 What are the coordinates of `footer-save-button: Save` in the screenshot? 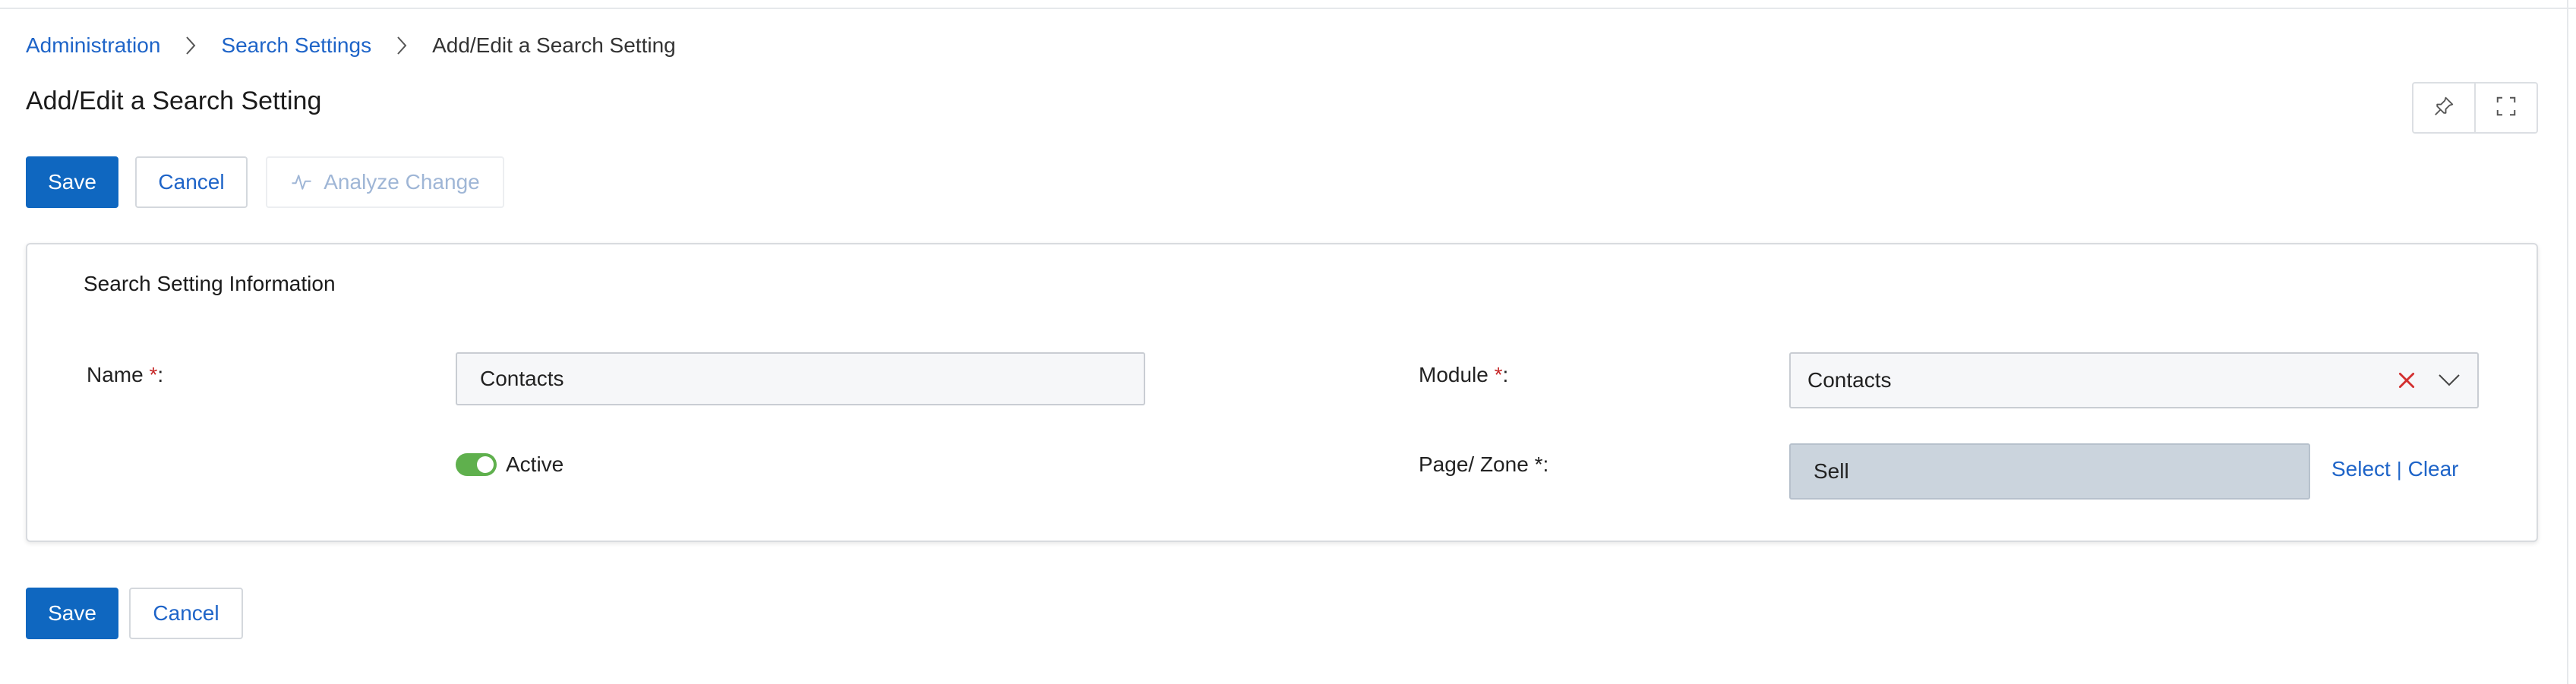 It's located at (72, 613).